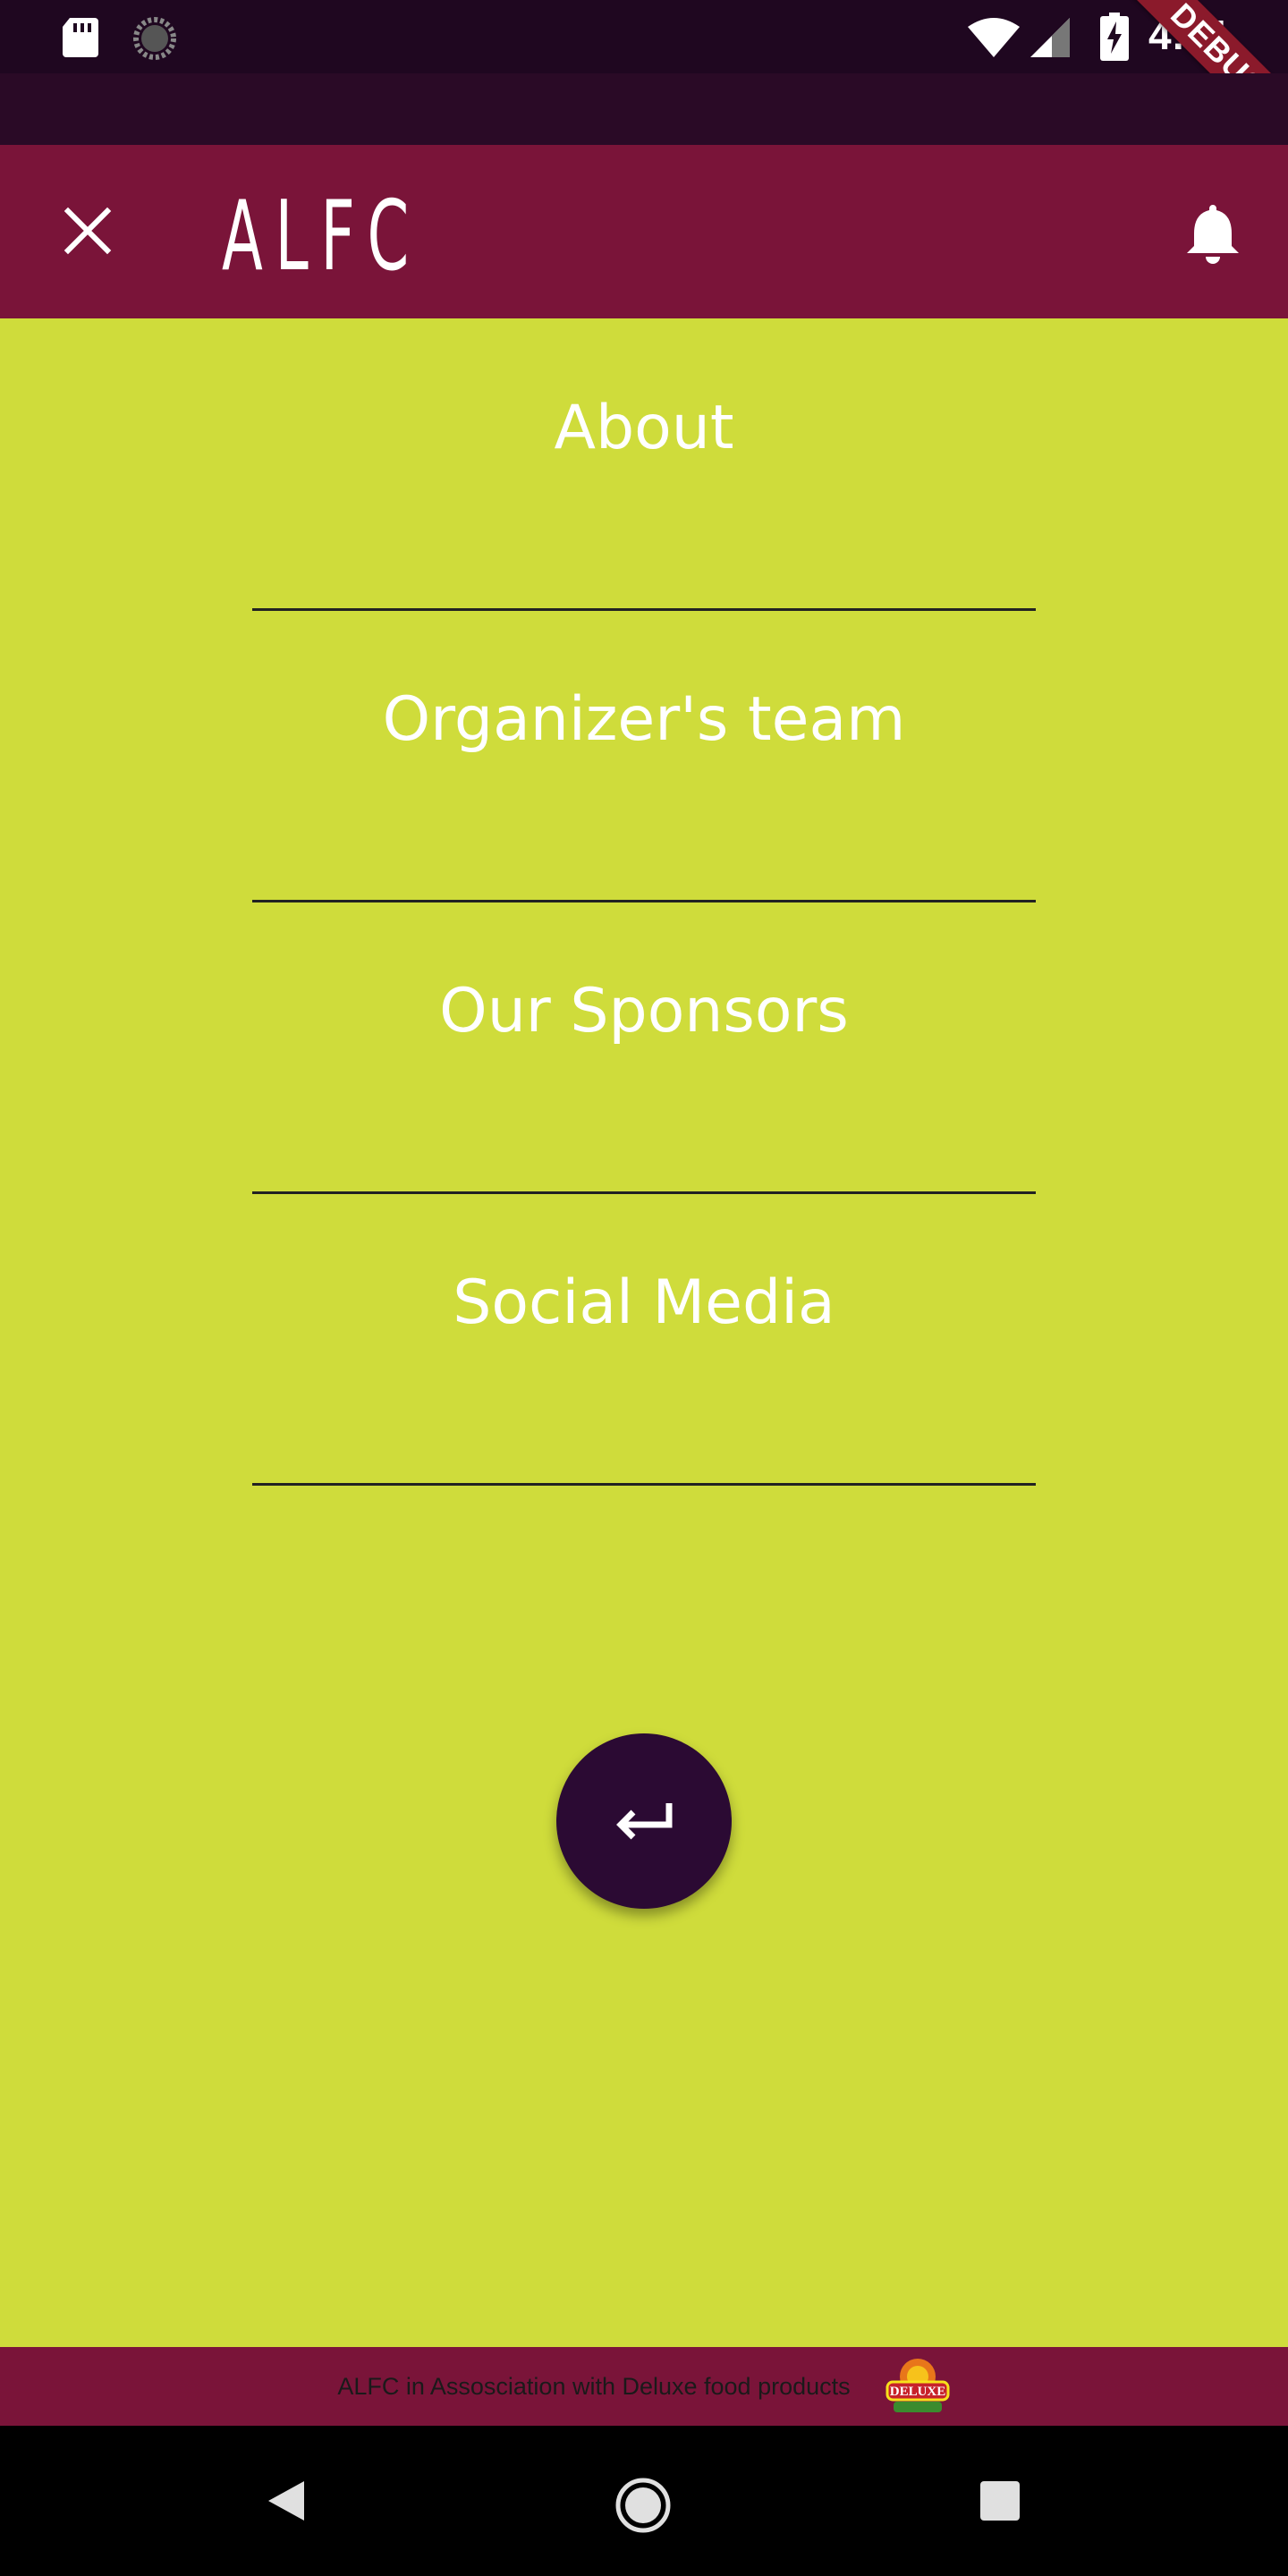  I want to click on bell-icon, so click(1213, 234).